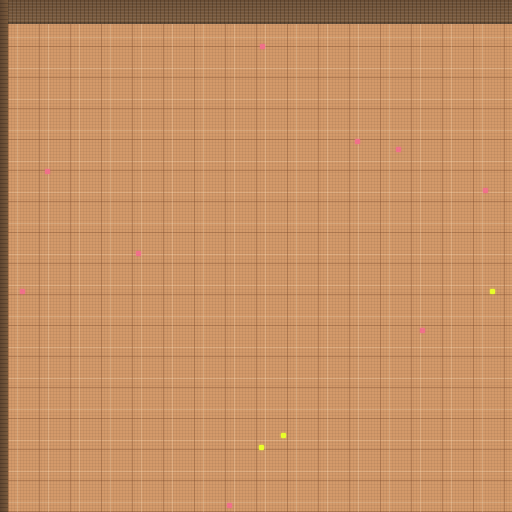 The height and width of the screenshot is (512, 512). Describe the element at coordinates (256, 12) in the screenshot. I see `top-wall` at that location.